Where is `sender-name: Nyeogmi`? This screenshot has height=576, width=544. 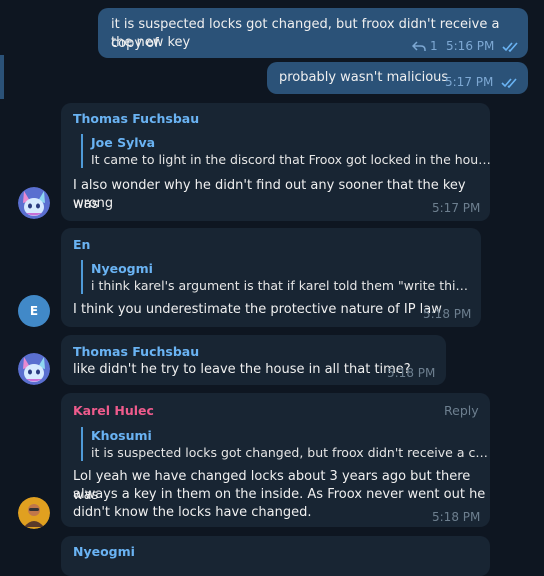 sender-name: Nyeogmi is located at coordinates (104, 551).